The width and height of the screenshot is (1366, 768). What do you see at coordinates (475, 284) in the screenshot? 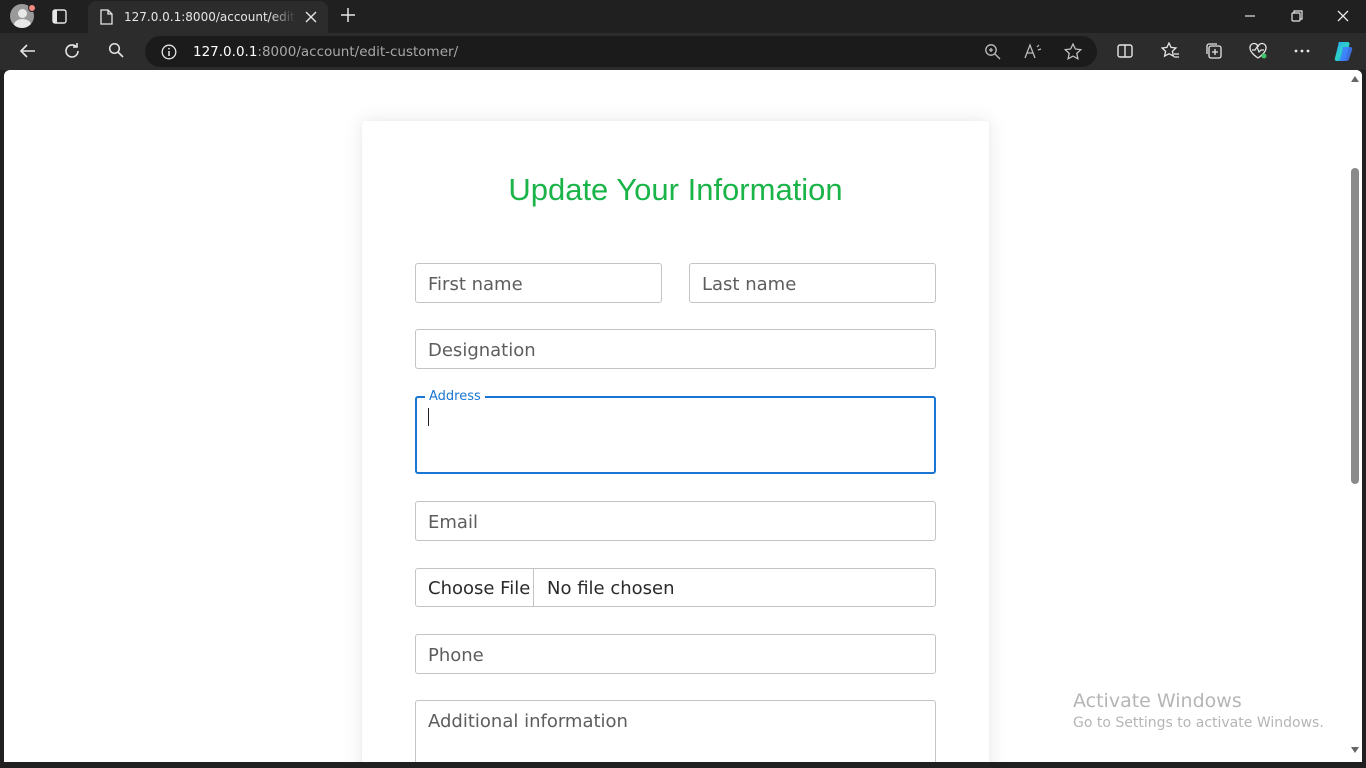
I see `first-name-placeholder: First name` at bounding box center [475, 284].